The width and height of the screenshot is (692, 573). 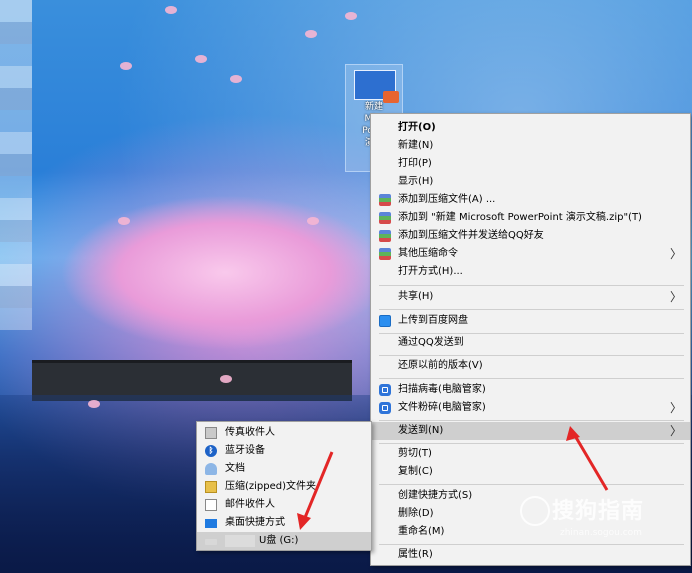 What do you see at coordinates (535, 511) in the screenshot?
I see `sogou-logo-icon` at bounding box center [535, 511].